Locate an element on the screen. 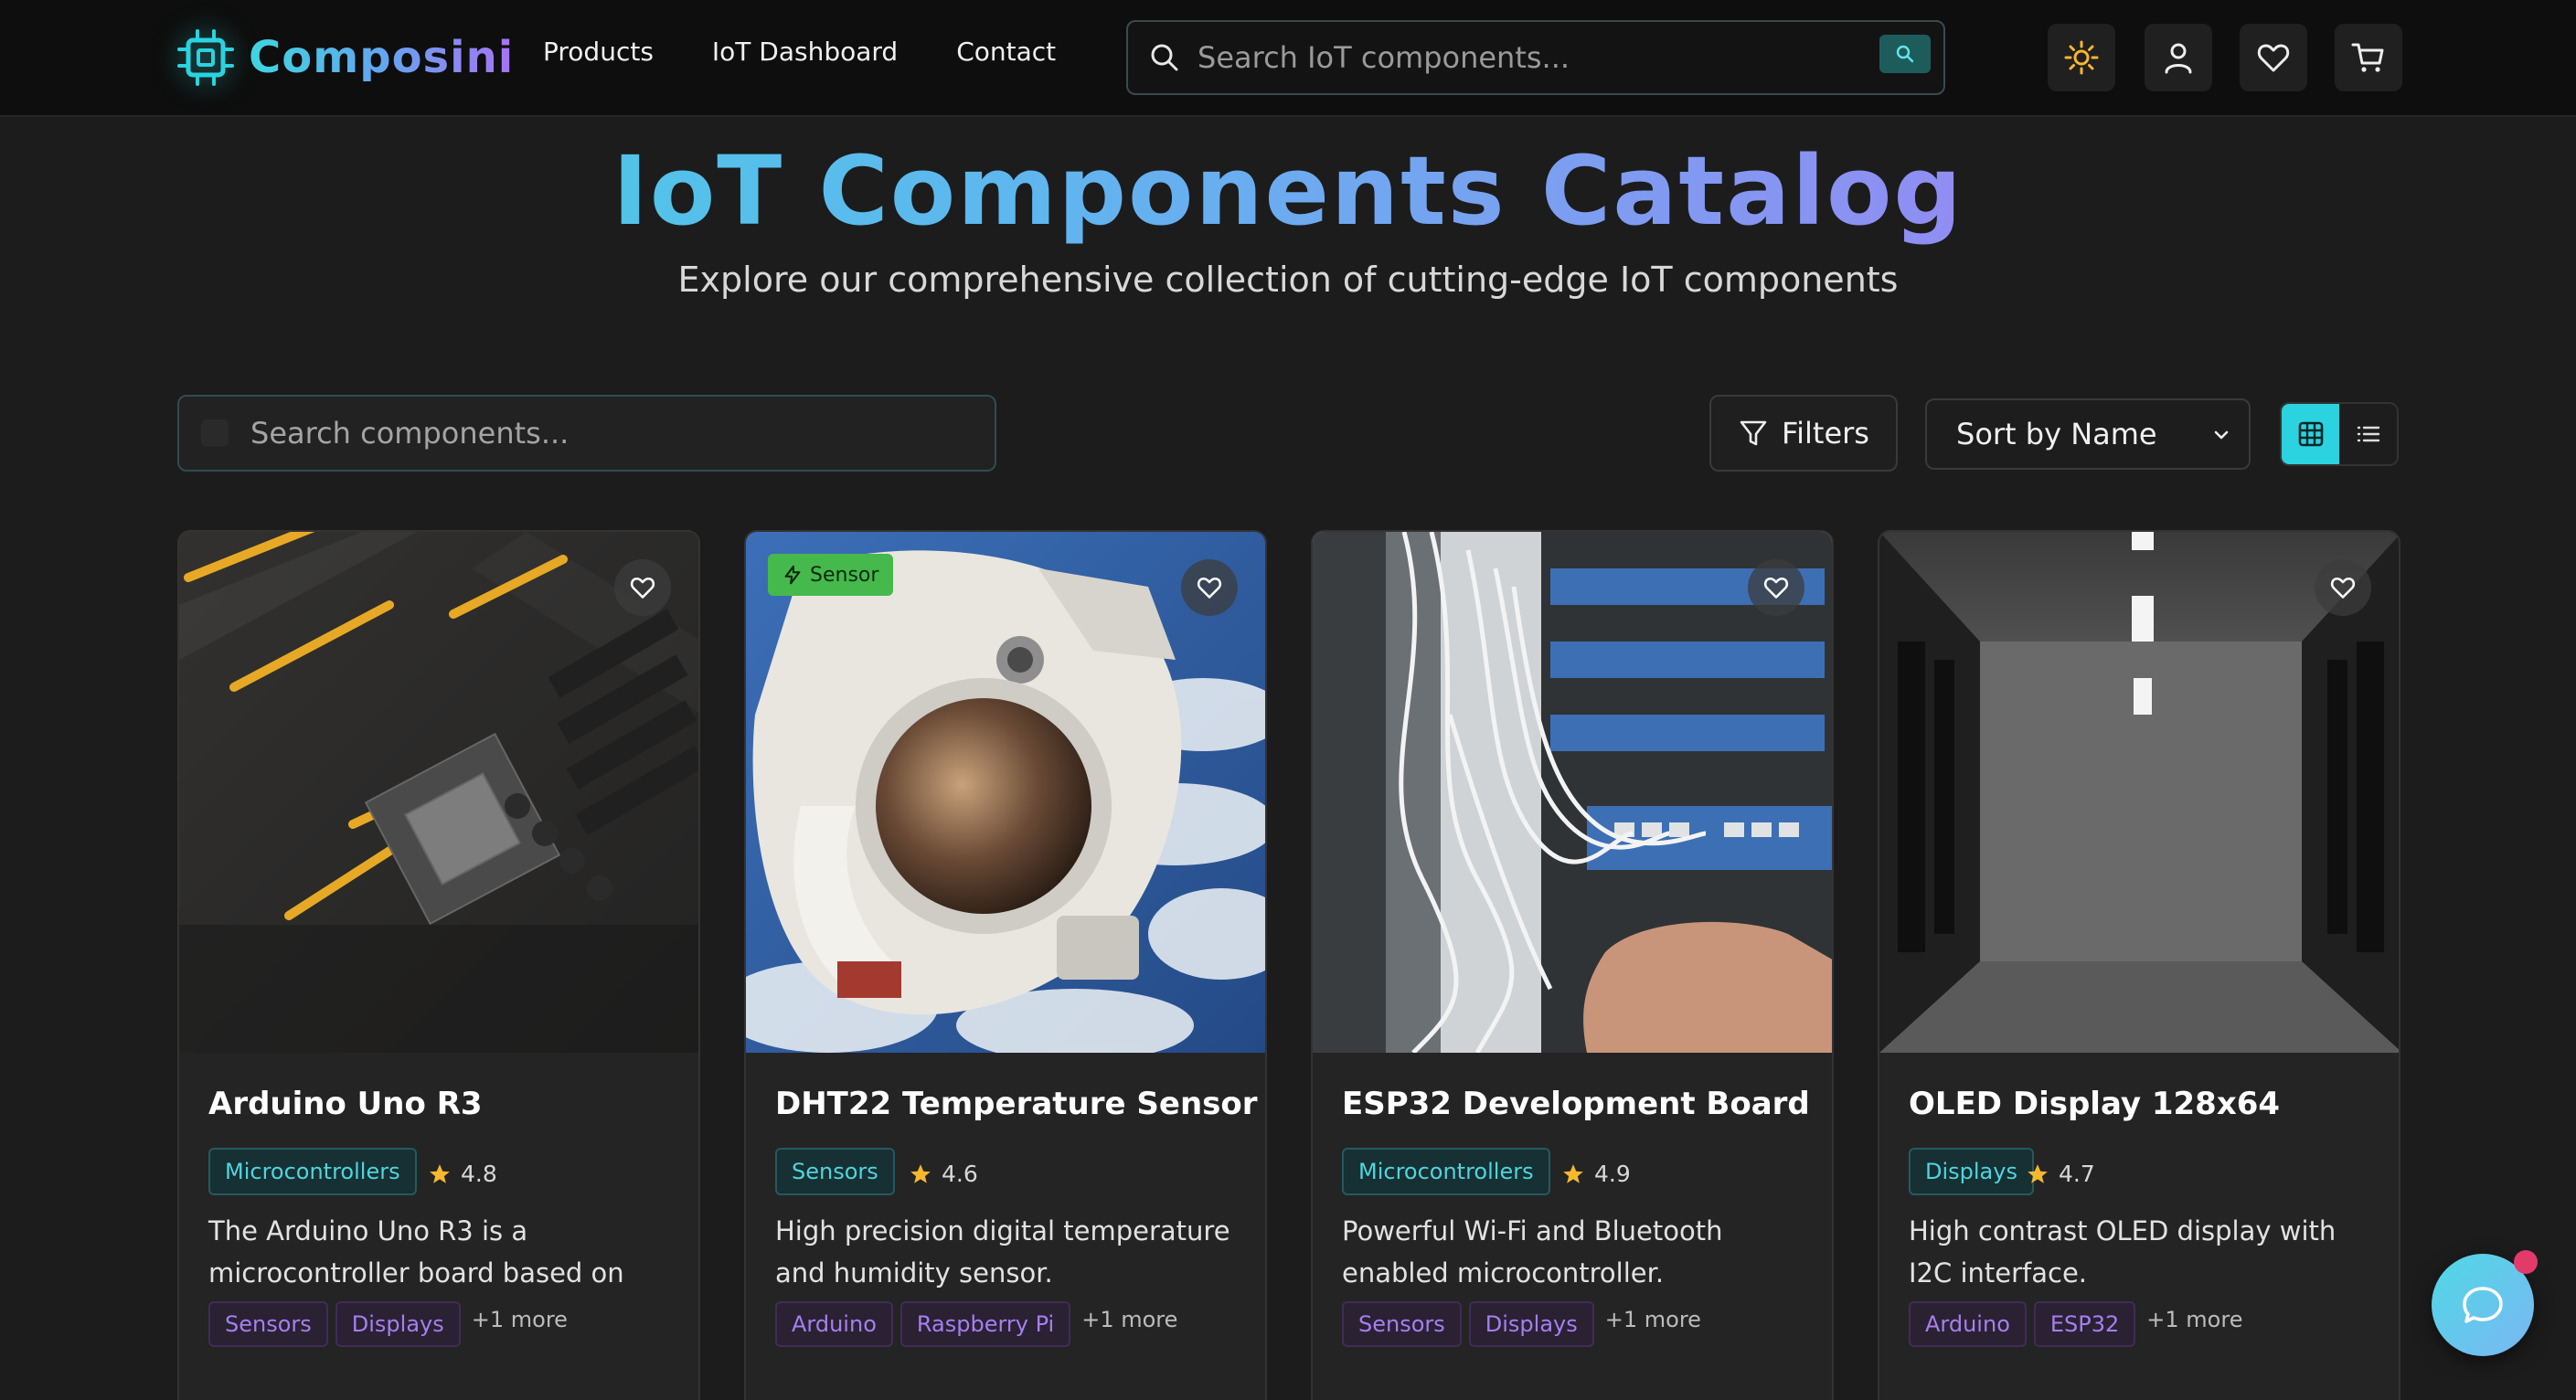  cart-icon is located at coordinates (2367, 57).